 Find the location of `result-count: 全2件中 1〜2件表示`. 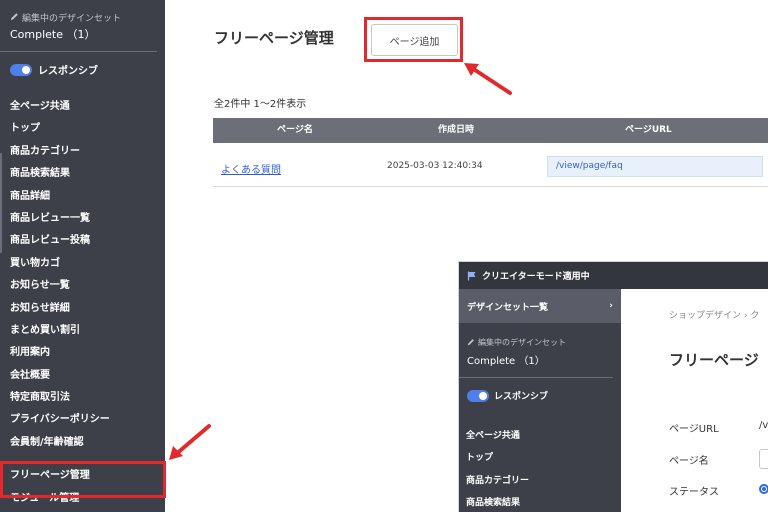

result-count: 全2件中 1〜2件表示 is located at coordinates (260, 104).